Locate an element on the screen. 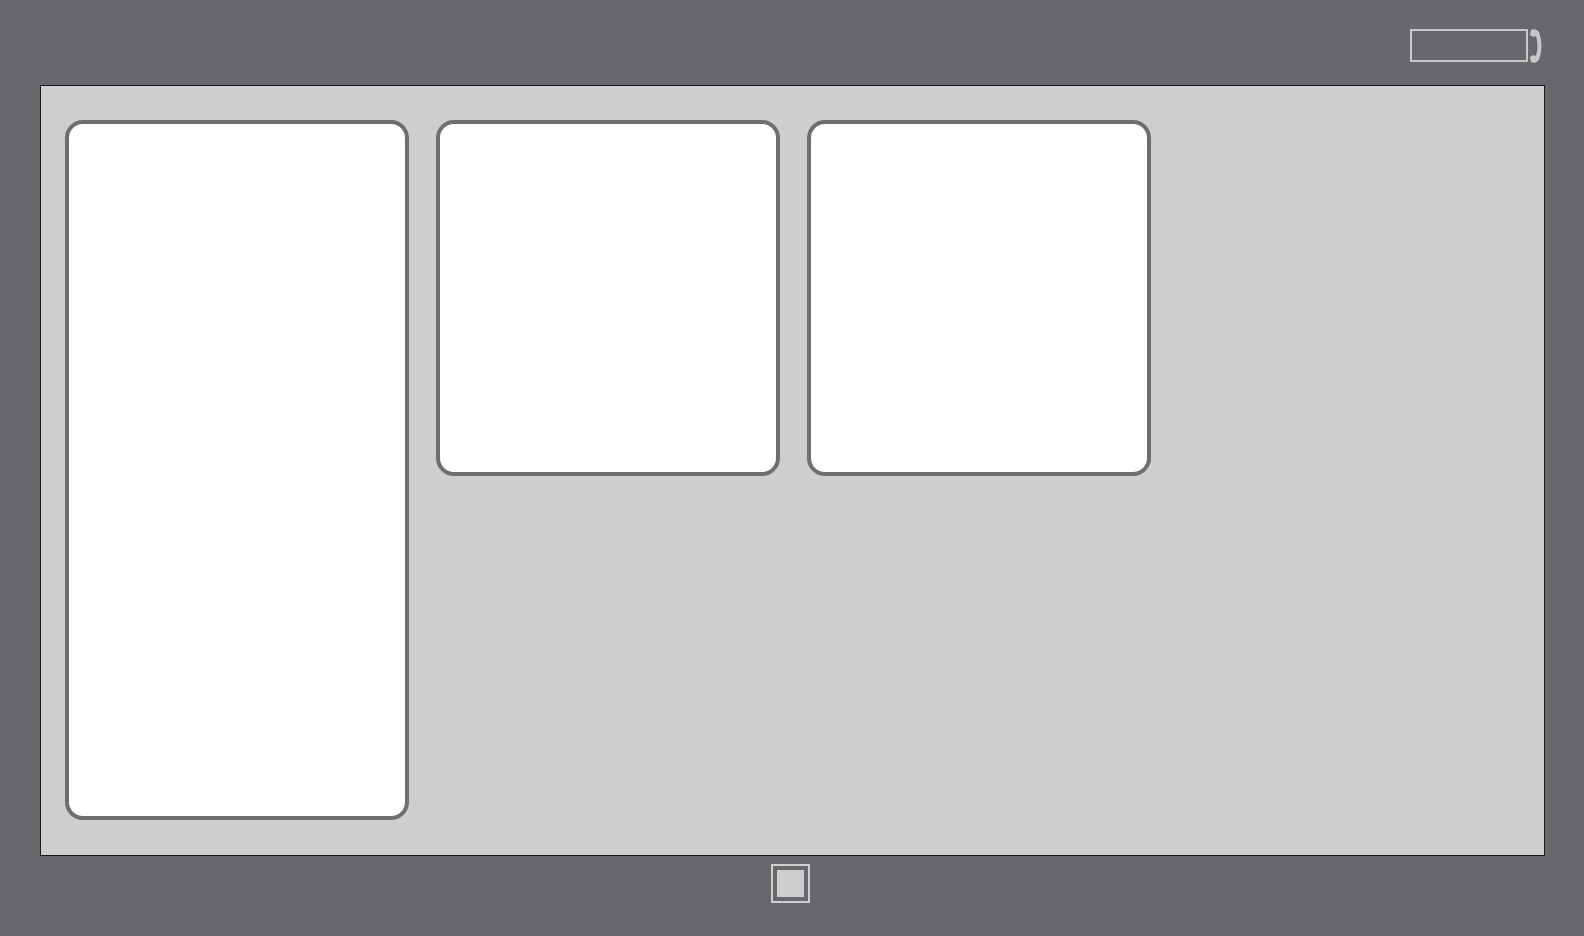  square-button is located at coordinates (790, 883).